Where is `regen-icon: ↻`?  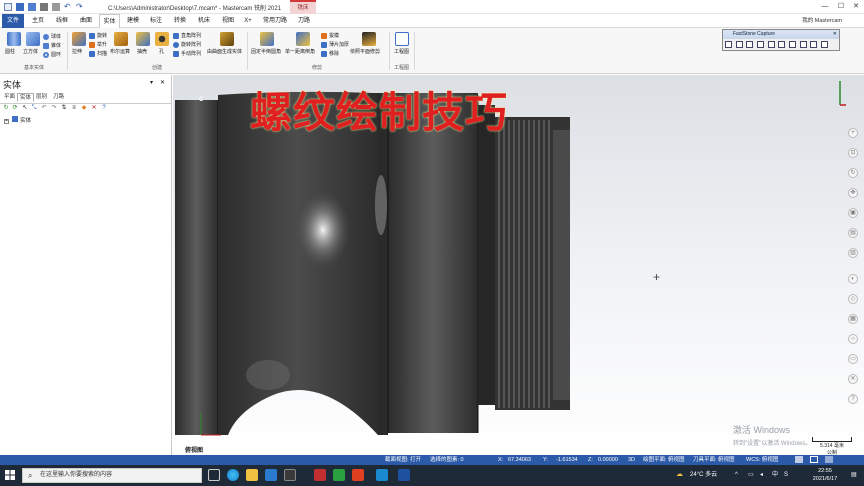
regen-icon: ↻ is located at coordinates (6, 108).